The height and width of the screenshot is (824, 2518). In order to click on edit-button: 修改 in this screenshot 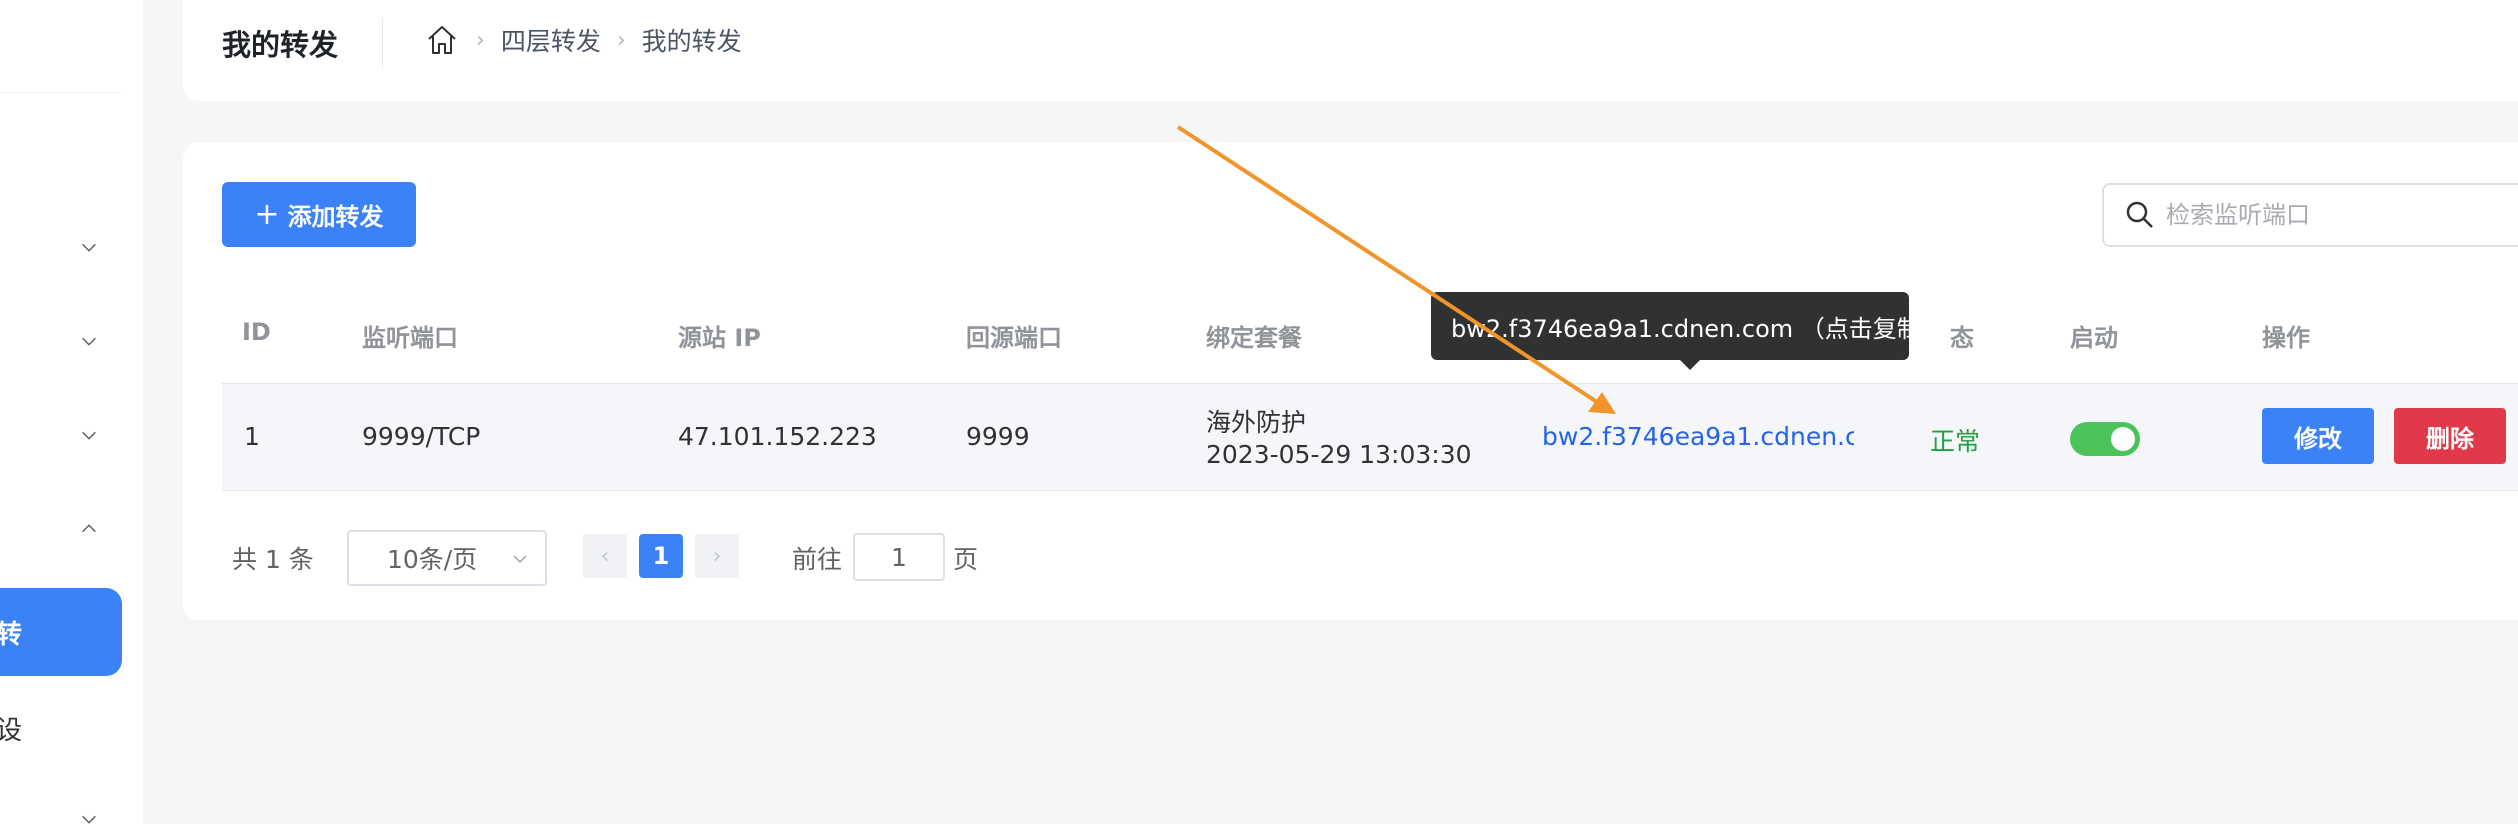, I will do `click(2318, 436)`.